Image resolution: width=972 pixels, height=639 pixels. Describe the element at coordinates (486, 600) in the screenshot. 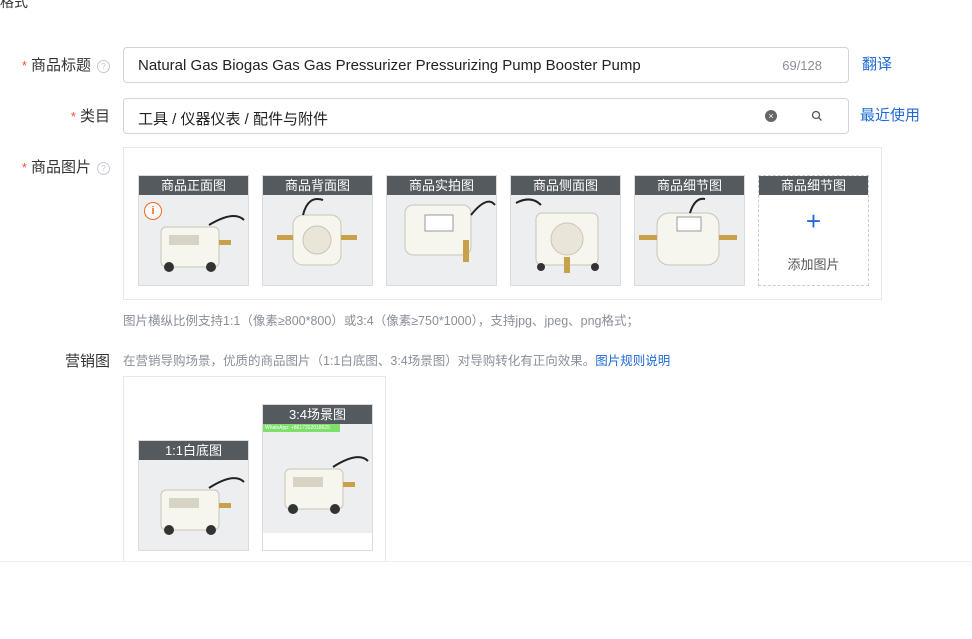

I see `page-bottom-area` at that location.